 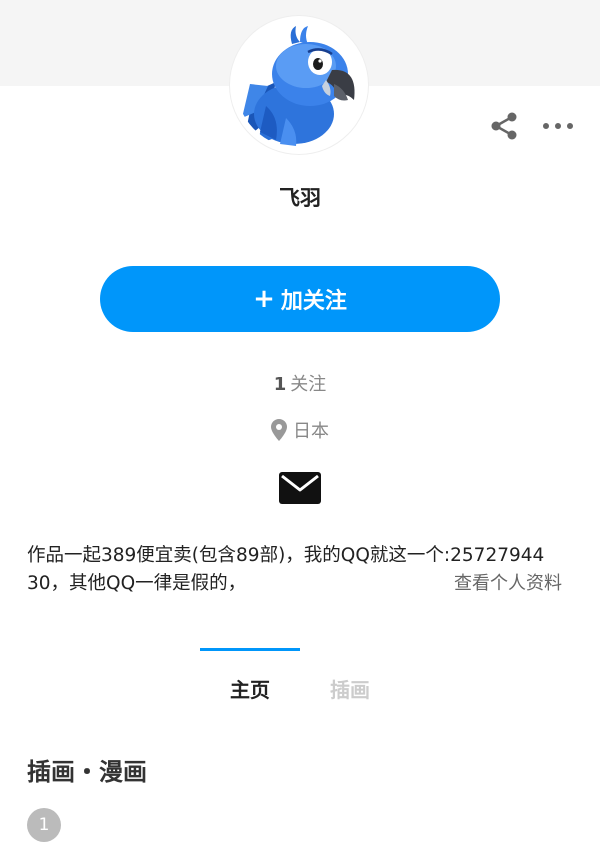 I want to click on username: 飞羽, so click(x=300, y=198).